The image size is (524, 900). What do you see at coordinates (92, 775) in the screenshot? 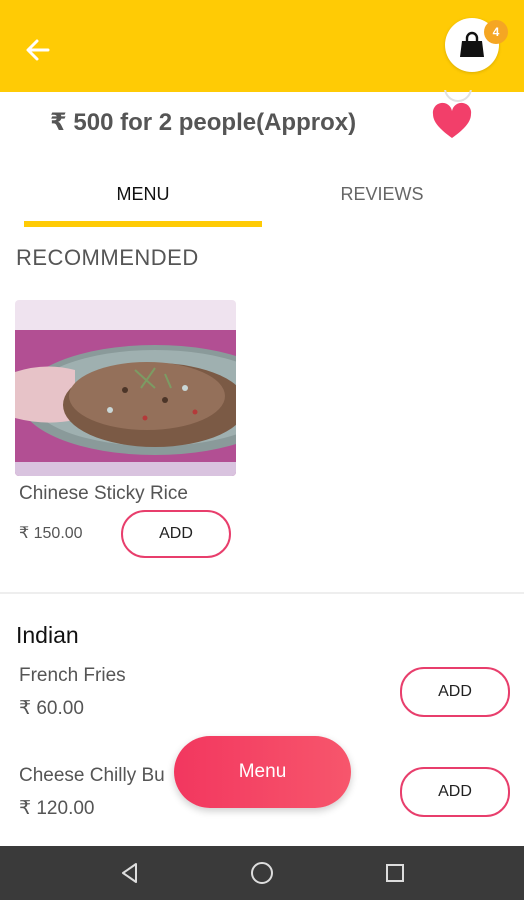
I see `item-name: Cheese Chilly Bu` at bounding box center [92, 775].